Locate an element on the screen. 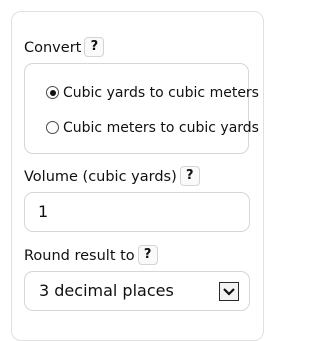  round-label-row: Round result to? is located at coordinates (91, 255).